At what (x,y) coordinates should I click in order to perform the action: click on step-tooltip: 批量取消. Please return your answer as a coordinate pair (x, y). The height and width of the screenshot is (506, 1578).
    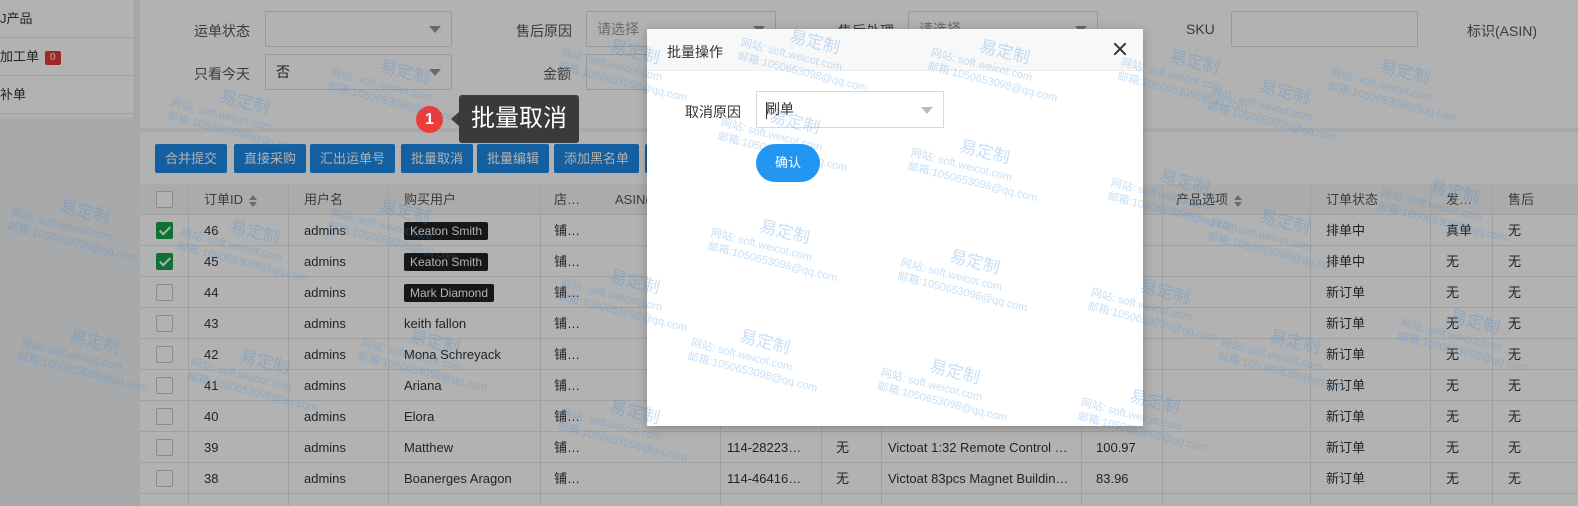
    Looking at the image, I should click on (515, 119).